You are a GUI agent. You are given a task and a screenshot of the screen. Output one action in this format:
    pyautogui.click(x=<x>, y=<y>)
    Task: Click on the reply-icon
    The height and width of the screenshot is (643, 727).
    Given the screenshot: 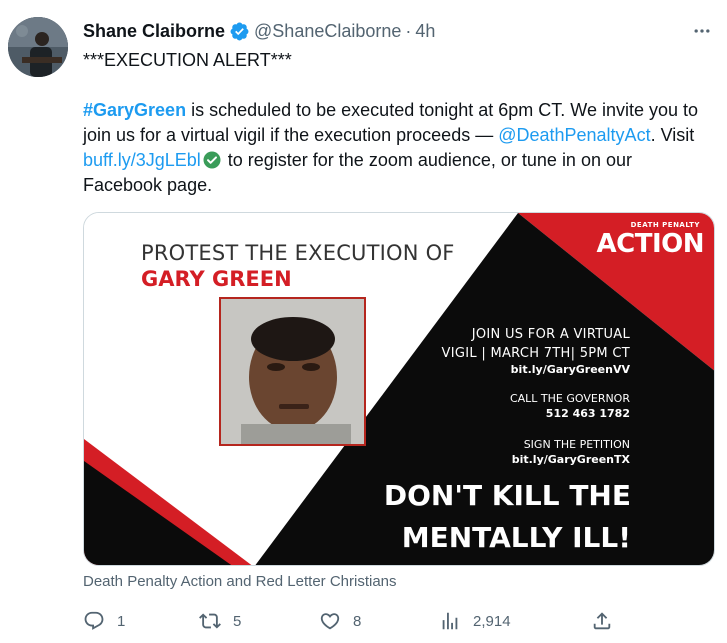 What is the action you would take?
    pyautogui.click(x=94, y=620)
    